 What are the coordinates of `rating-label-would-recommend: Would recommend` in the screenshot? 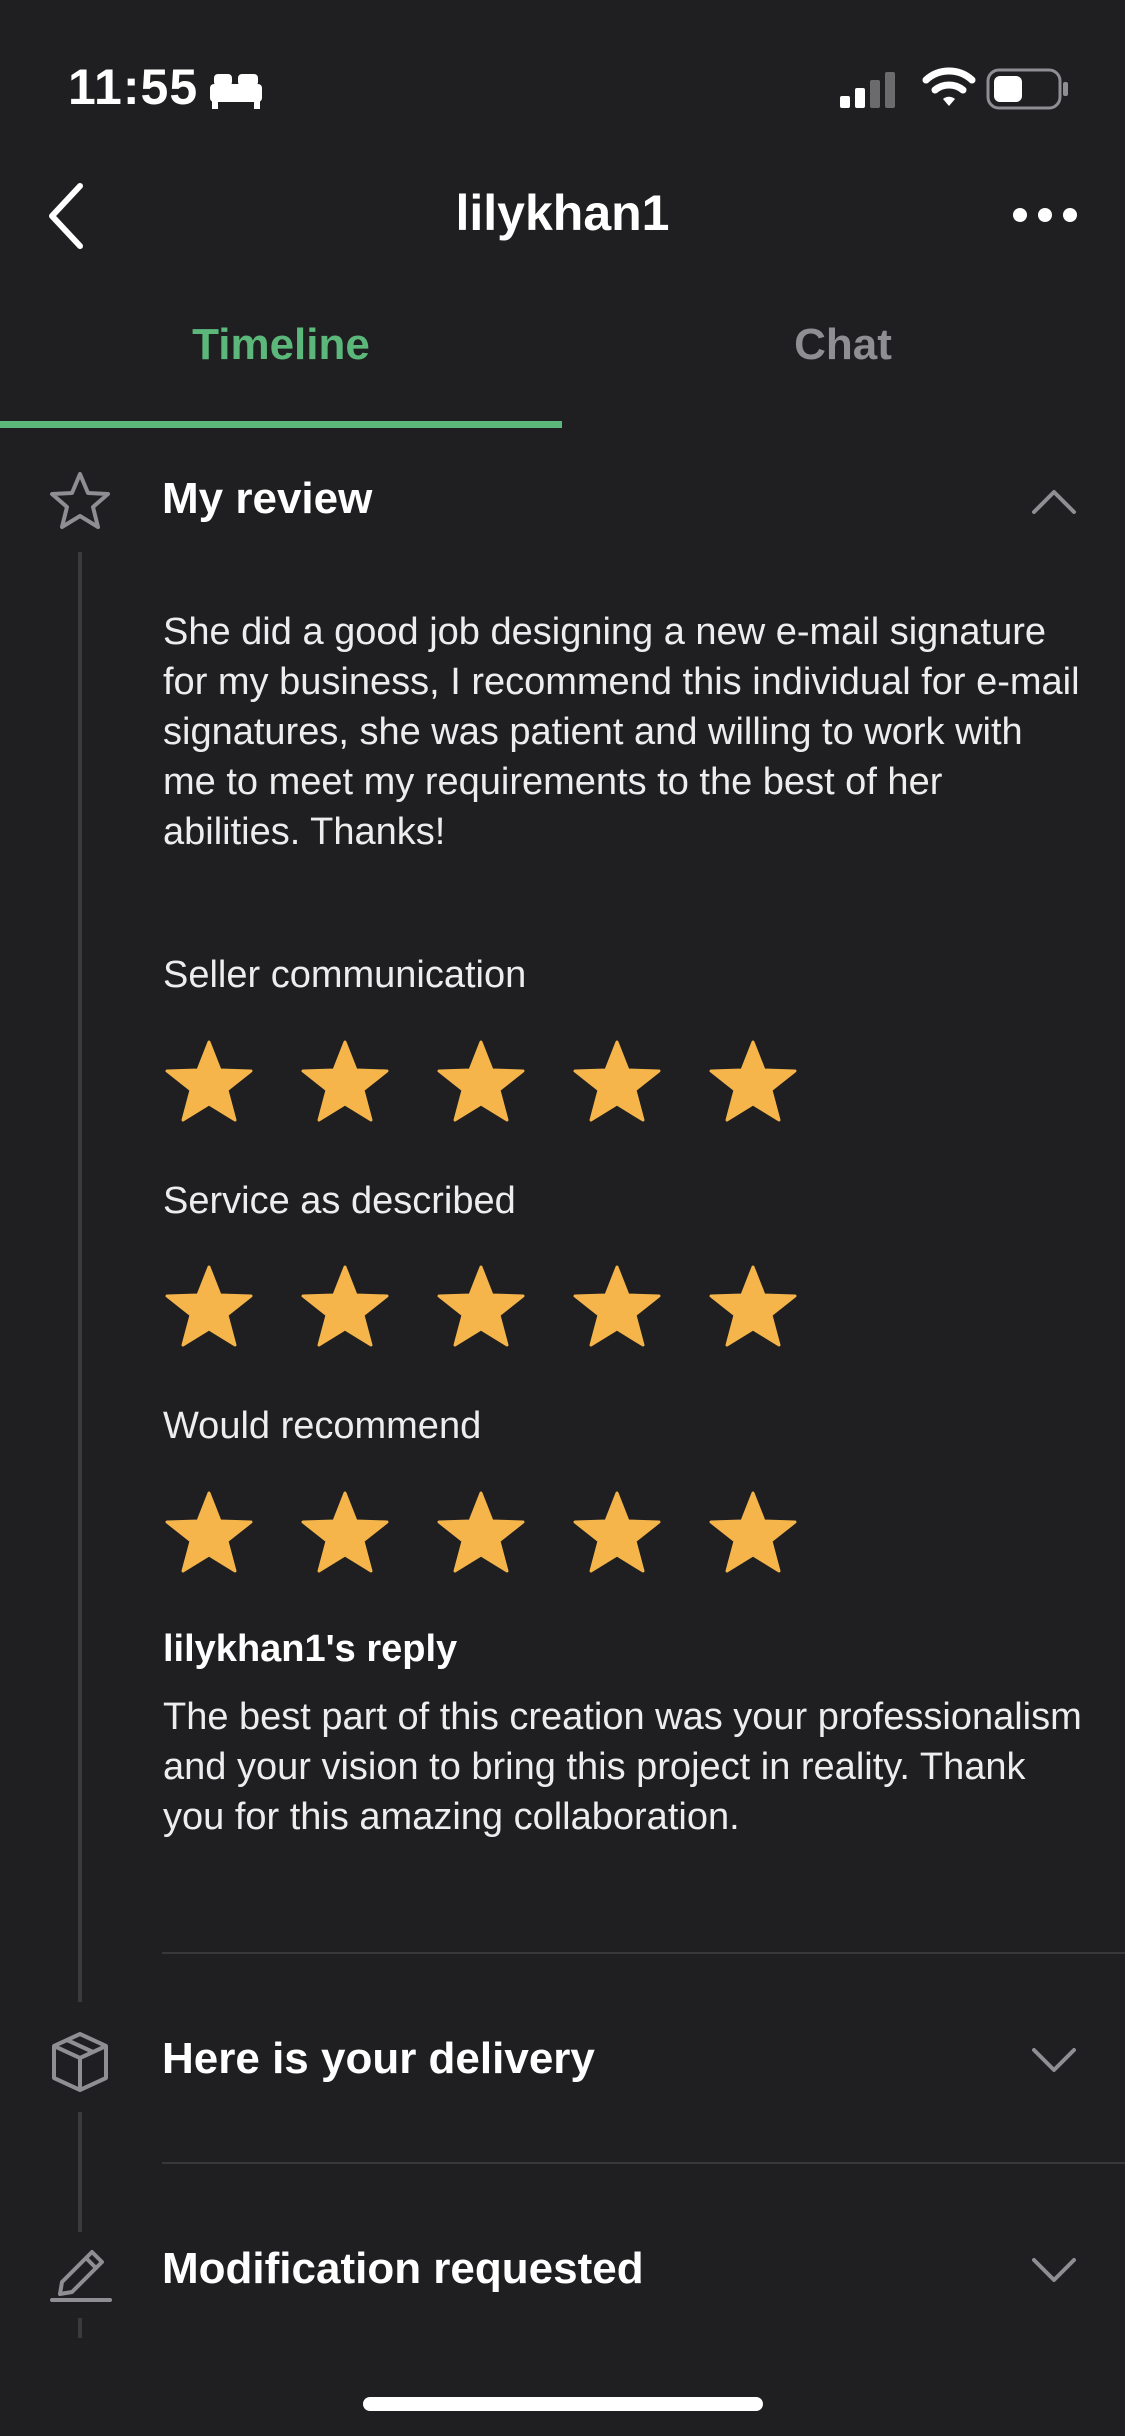 It's located at (322, 1426).